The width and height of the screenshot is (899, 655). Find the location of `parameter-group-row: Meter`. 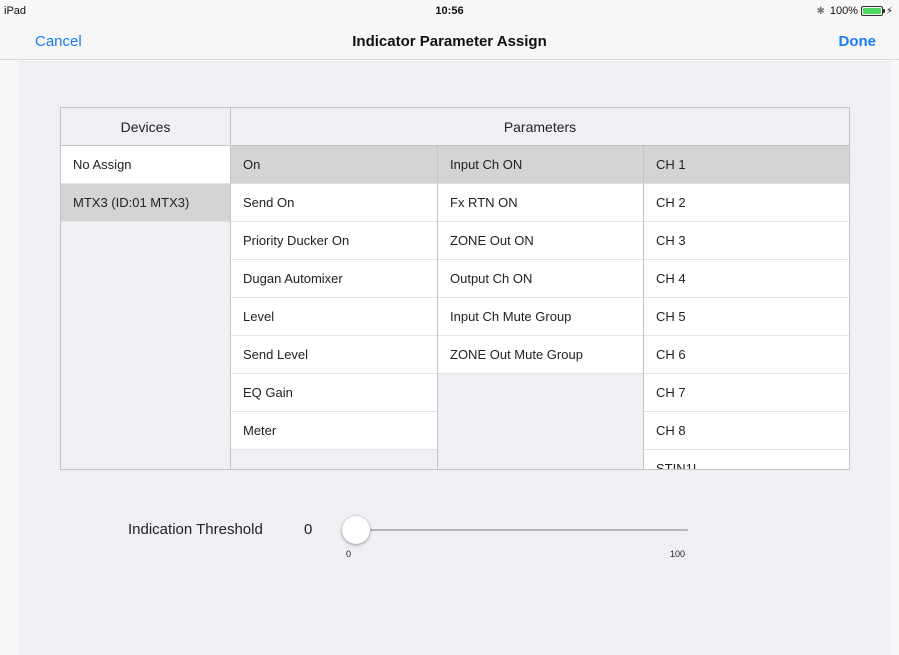

parameter-group-row: Meter is located at coordinates (334, 431).